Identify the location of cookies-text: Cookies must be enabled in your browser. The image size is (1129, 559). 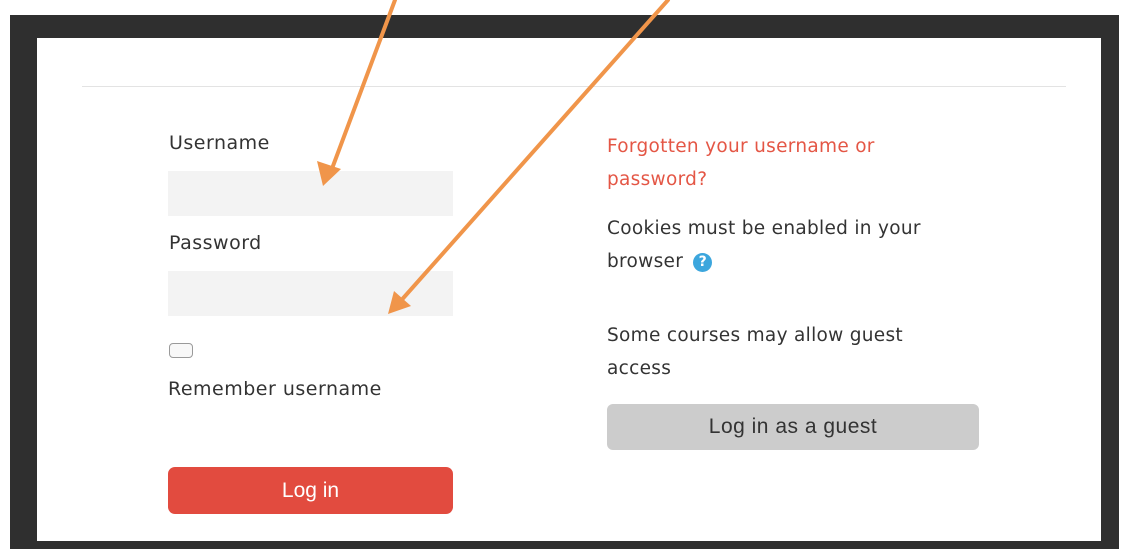
(764, 245).